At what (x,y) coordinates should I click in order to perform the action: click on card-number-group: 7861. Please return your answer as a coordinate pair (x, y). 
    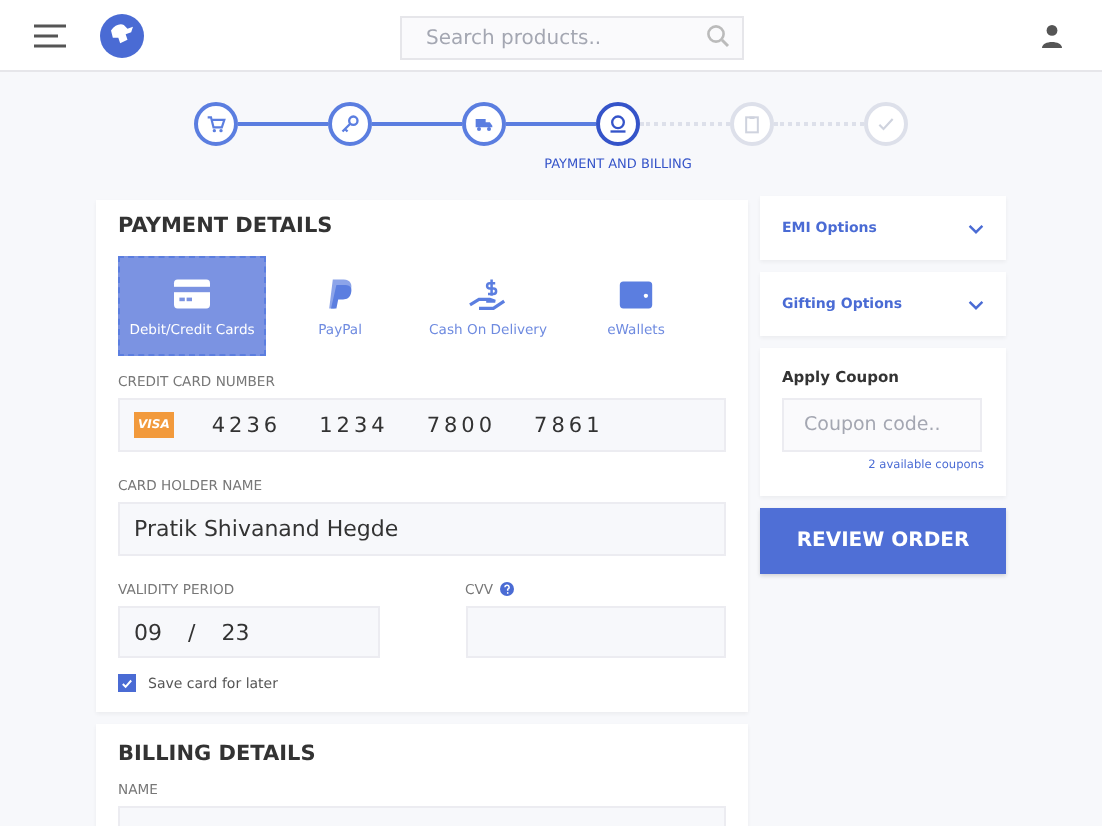
    Looking at the image, I should click on (569, 425).